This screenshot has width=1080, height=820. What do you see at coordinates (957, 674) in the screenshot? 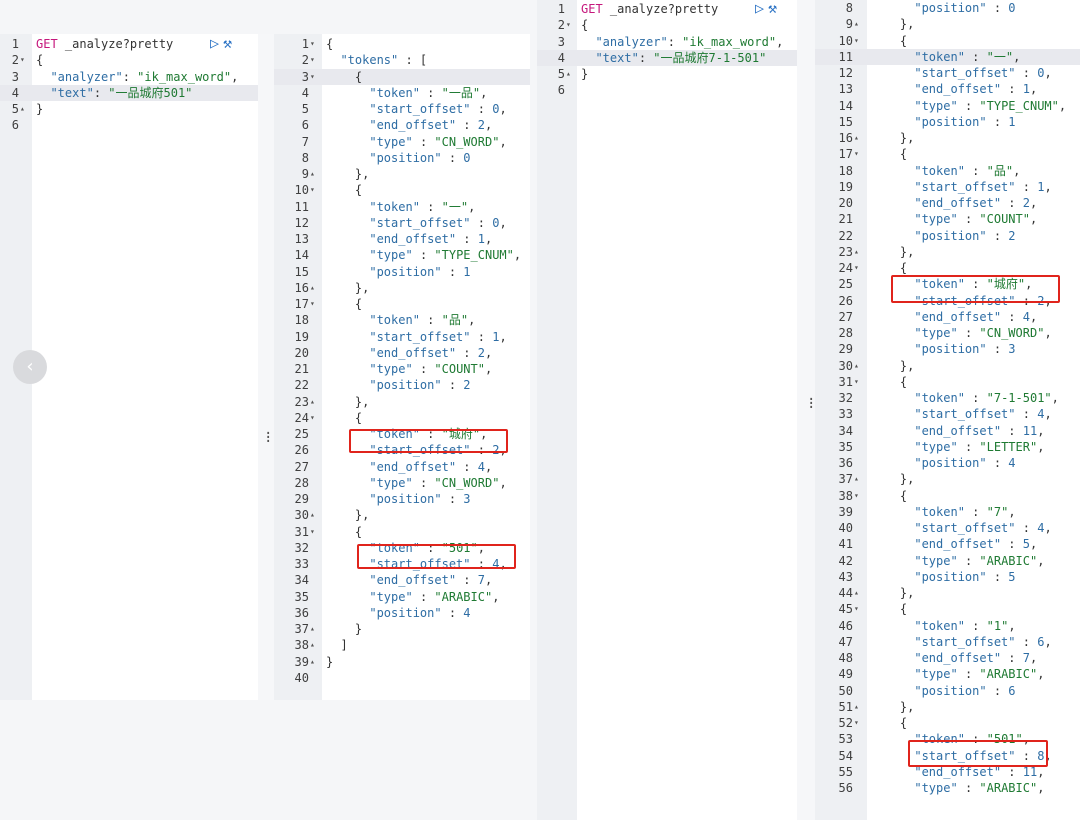
I see `code-text: "type" : "ARABIC",` at bounding box center [957, 674].